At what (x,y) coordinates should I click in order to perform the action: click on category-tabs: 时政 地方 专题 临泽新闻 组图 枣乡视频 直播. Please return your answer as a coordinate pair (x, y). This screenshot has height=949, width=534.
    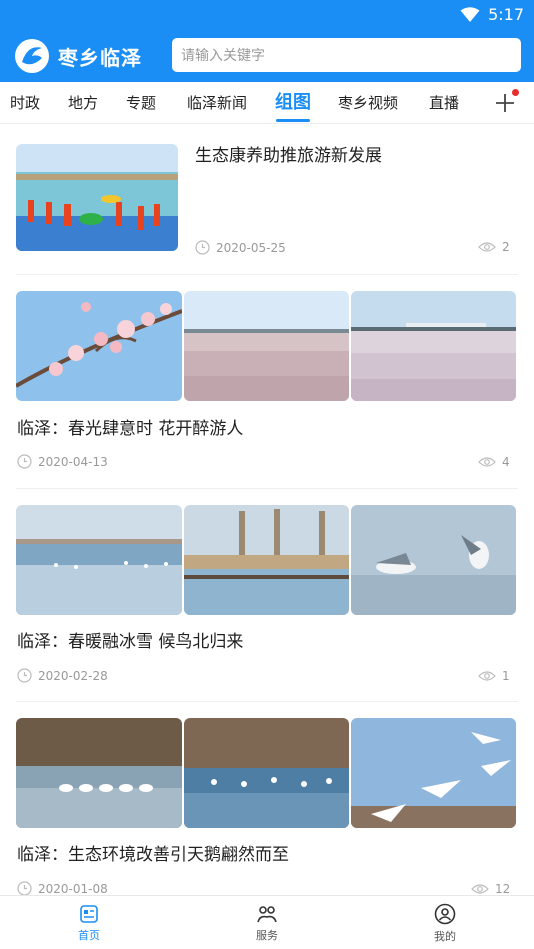
    Looking at the image, I should click on (267, 103).